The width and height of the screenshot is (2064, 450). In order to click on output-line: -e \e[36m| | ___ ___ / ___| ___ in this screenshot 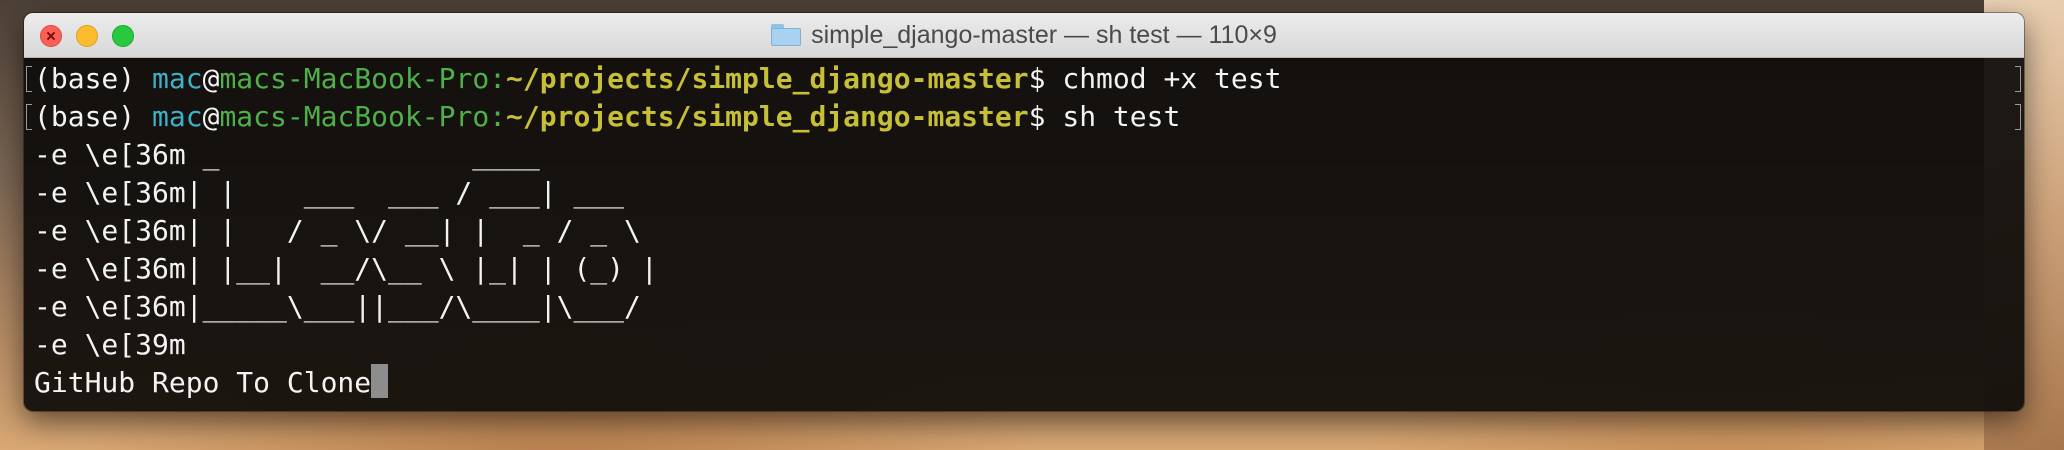, I will do `click(329, 192)`.